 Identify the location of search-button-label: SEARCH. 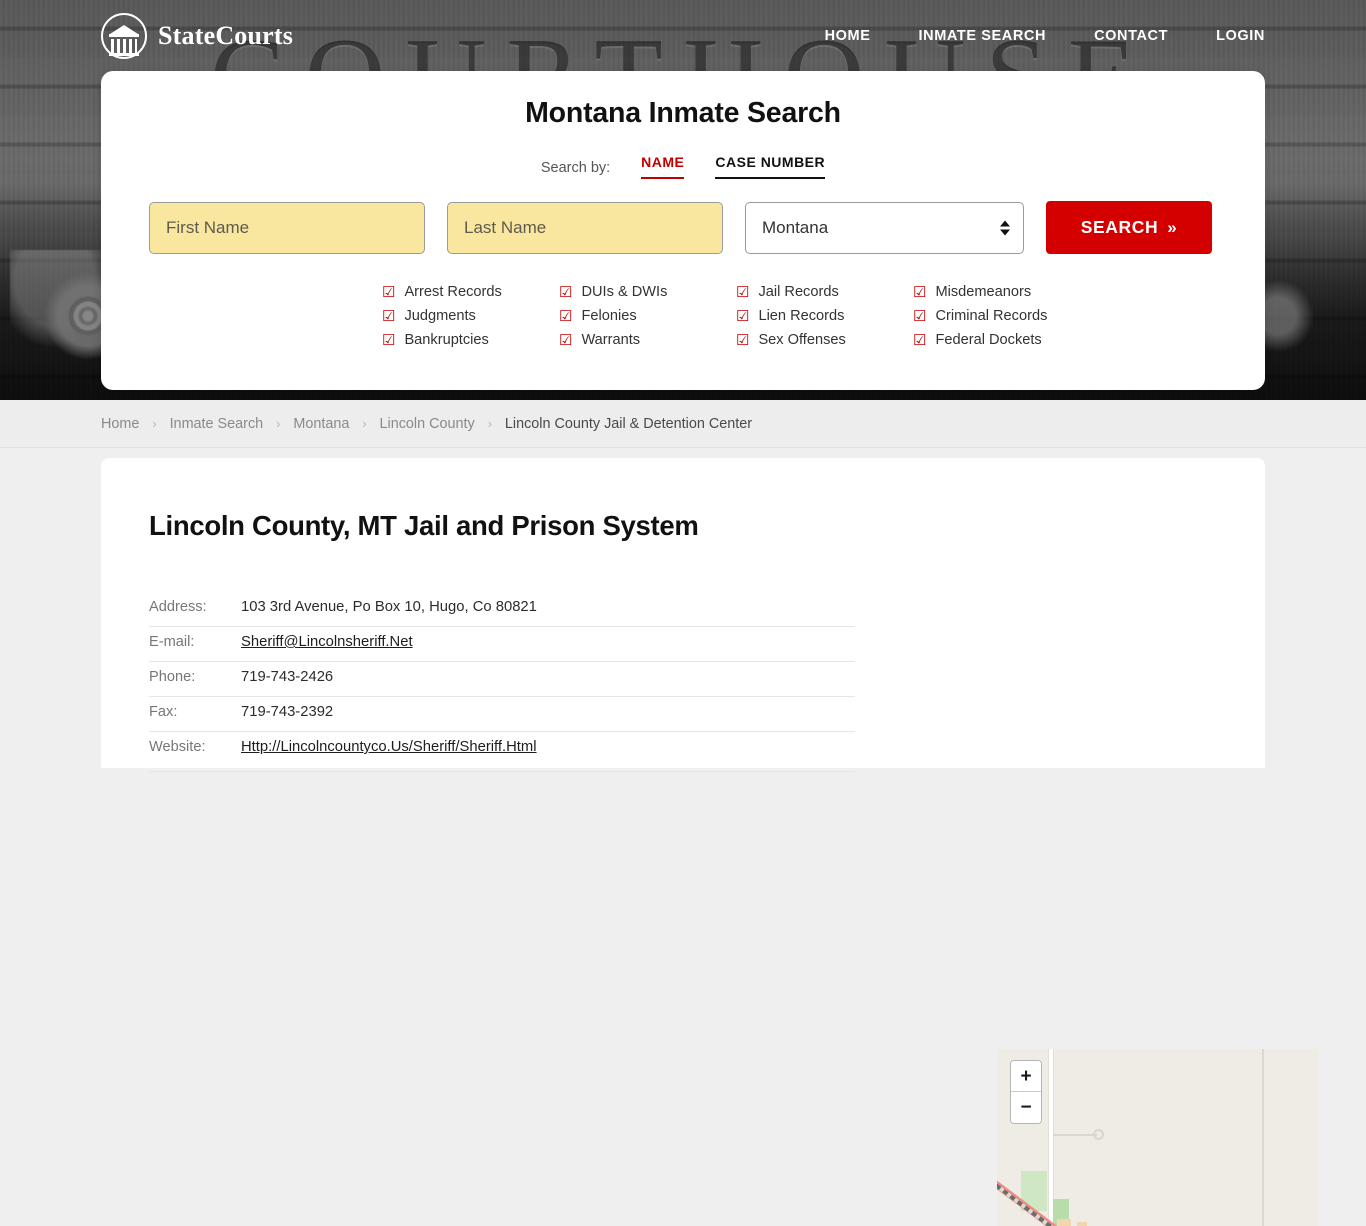
(1119, 227).